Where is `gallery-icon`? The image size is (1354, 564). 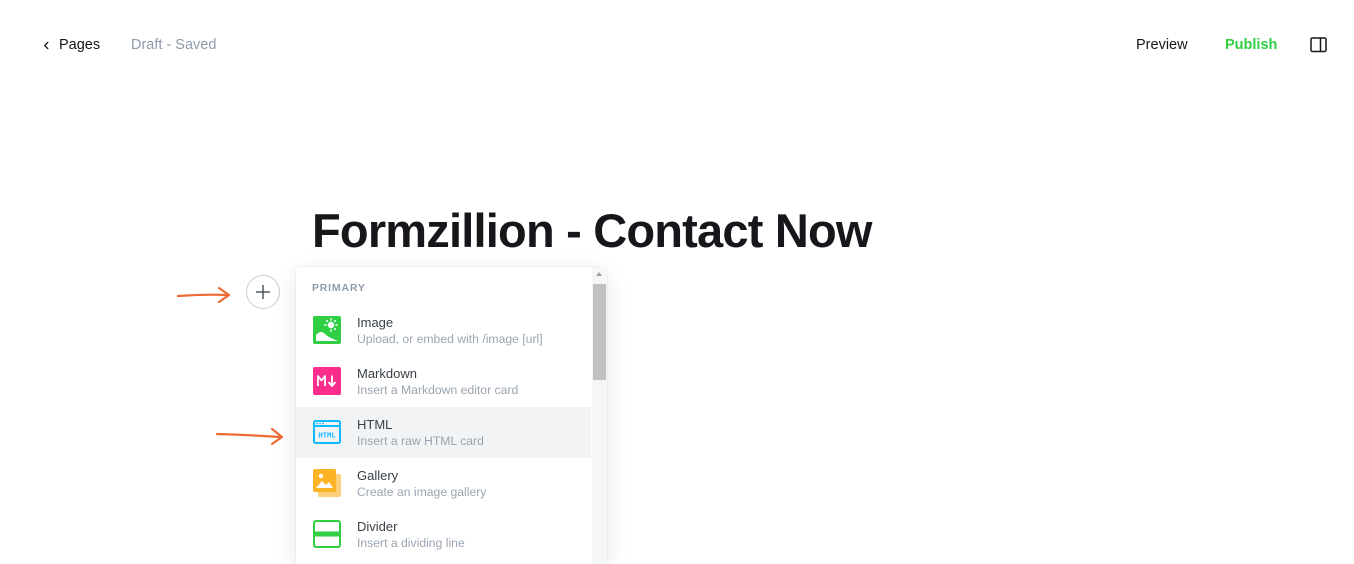
gallery-icon is located at coordinates (327, 483).